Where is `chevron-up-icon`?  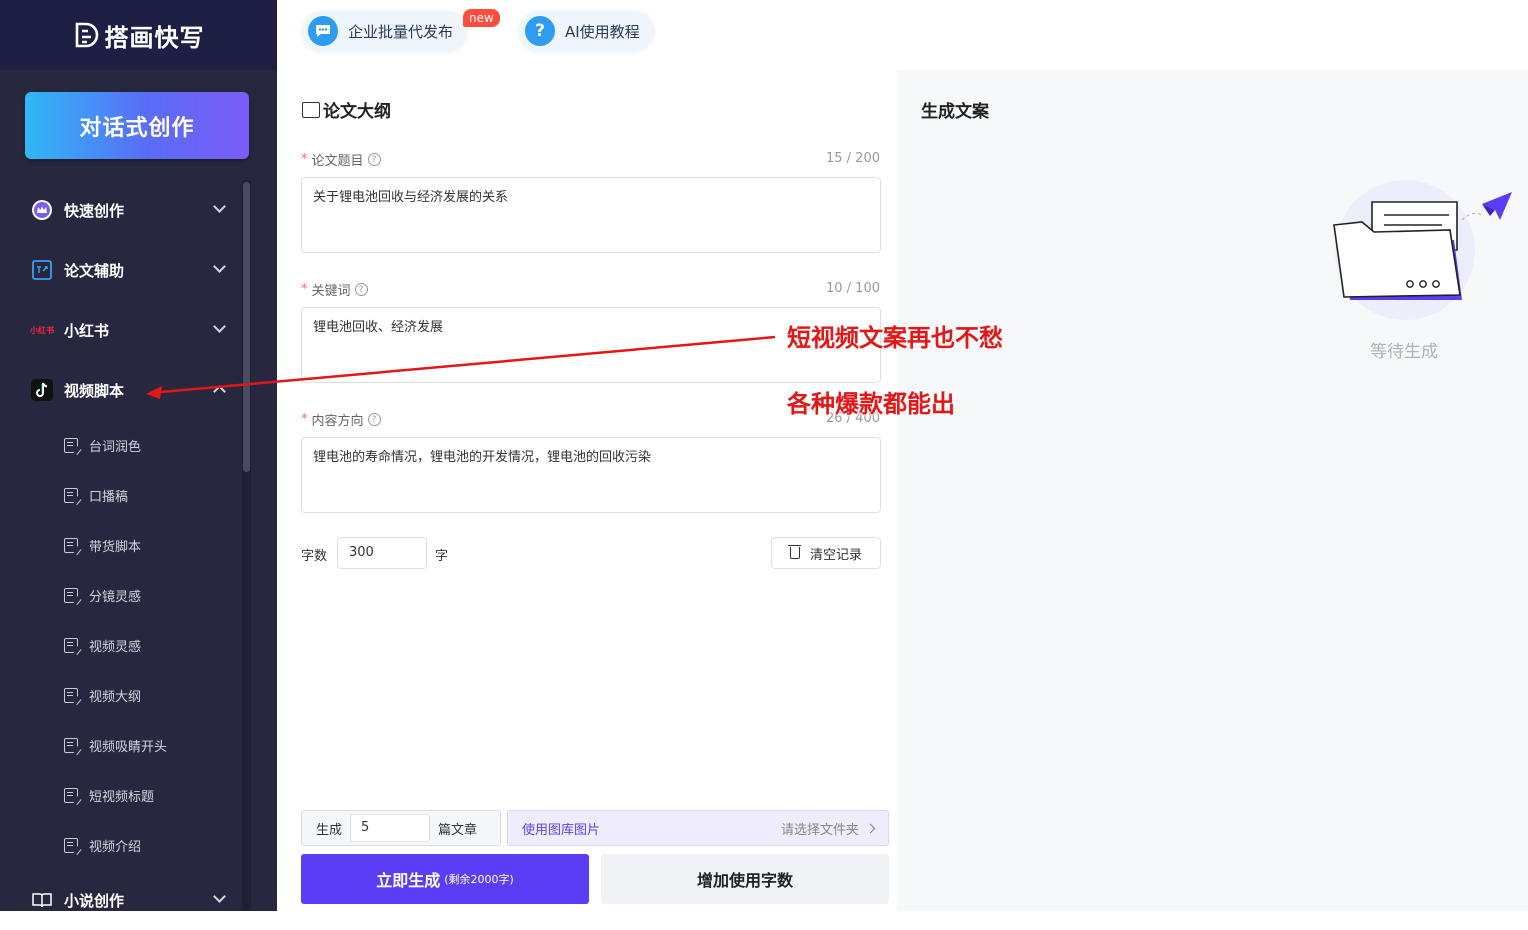
chevron-up-icon is located at coordinates (219, 391).